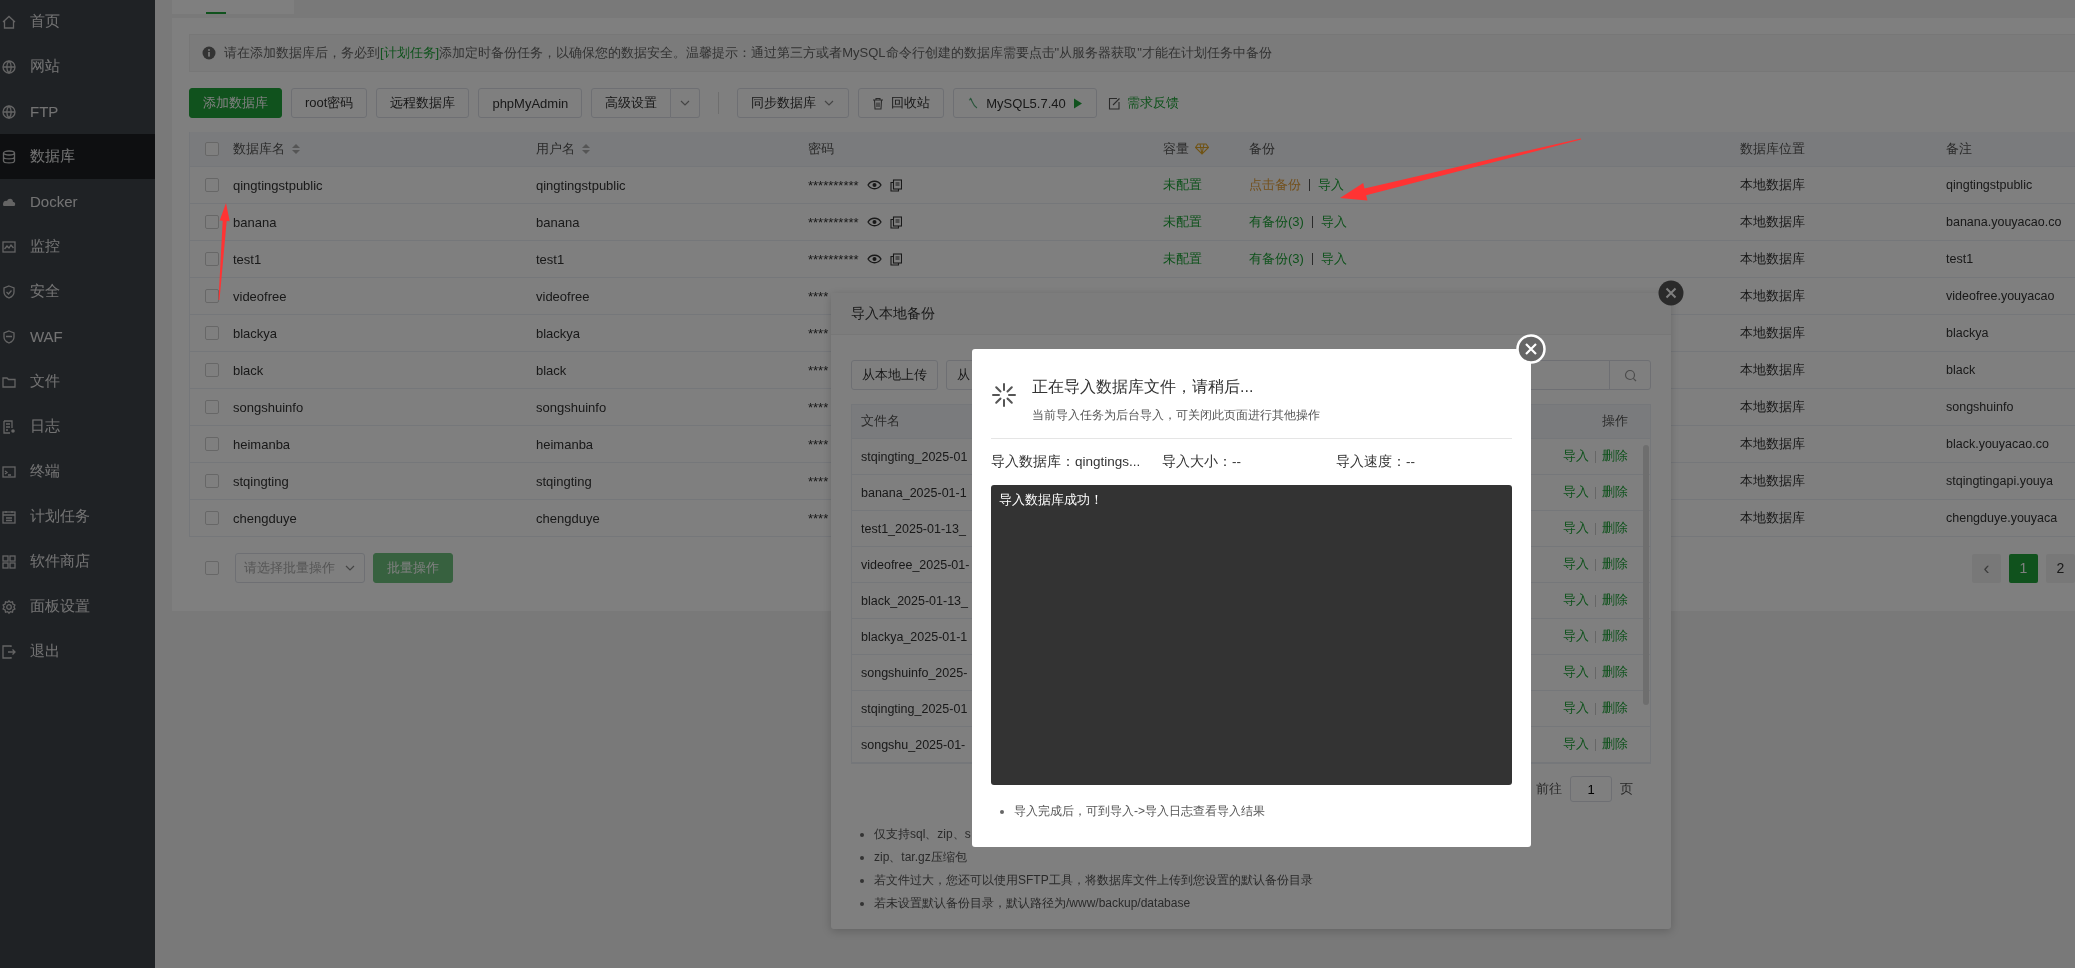 This screenshot has height=968, width=2075. I want to click on stat-text: 导入速度：--, so click(1375, 462).